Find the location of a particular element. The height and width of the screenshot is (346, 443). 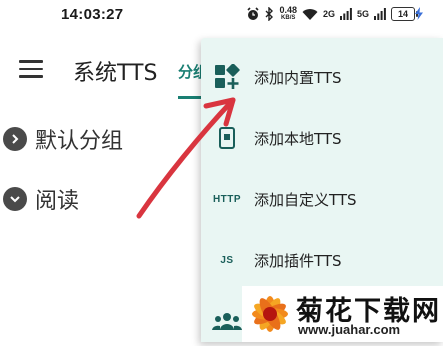

menu-item-label: 添加内置TTS is located at coordinates (298, 77).